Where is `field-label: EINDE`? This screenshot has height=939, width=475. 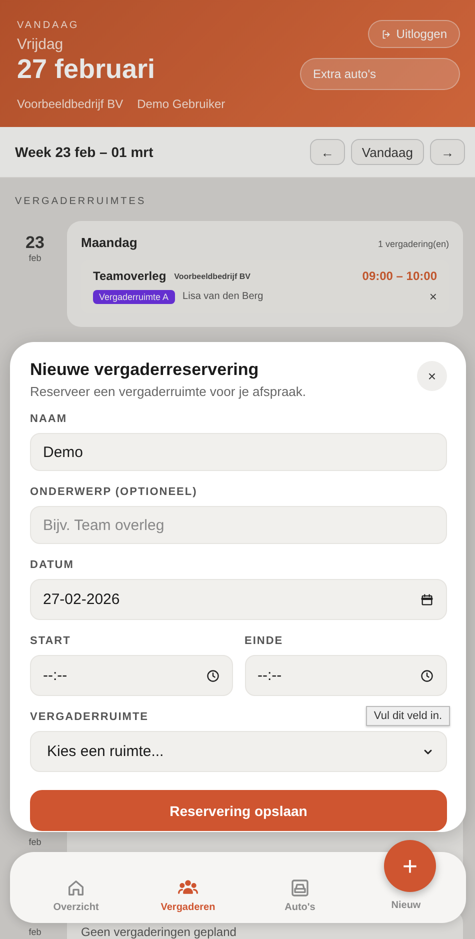 field-label: EINDE is located at coordinates (264, 641).